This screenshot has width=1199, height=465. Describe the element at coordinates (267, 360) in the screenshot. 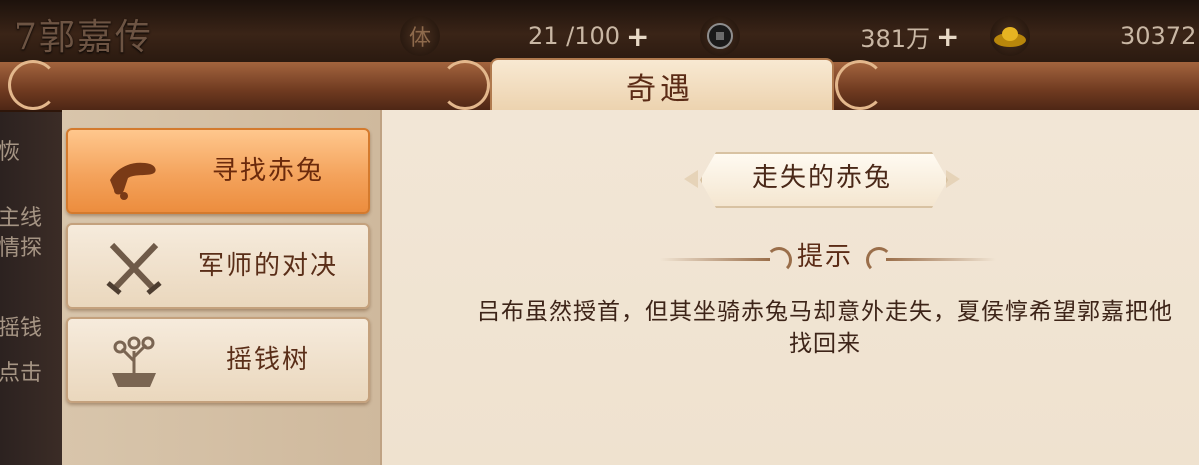

I see `tab-label: 摇钱树` at that location.